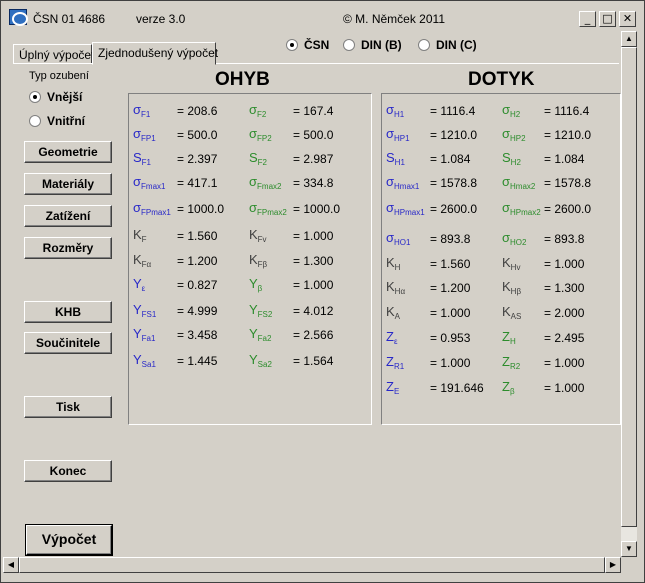 The width and height of the screenshot is (645, 583). Describe the element at coordinates (268, 208) in the screenshot. I see `ohyb-symbol: σFPmax2` at that location.